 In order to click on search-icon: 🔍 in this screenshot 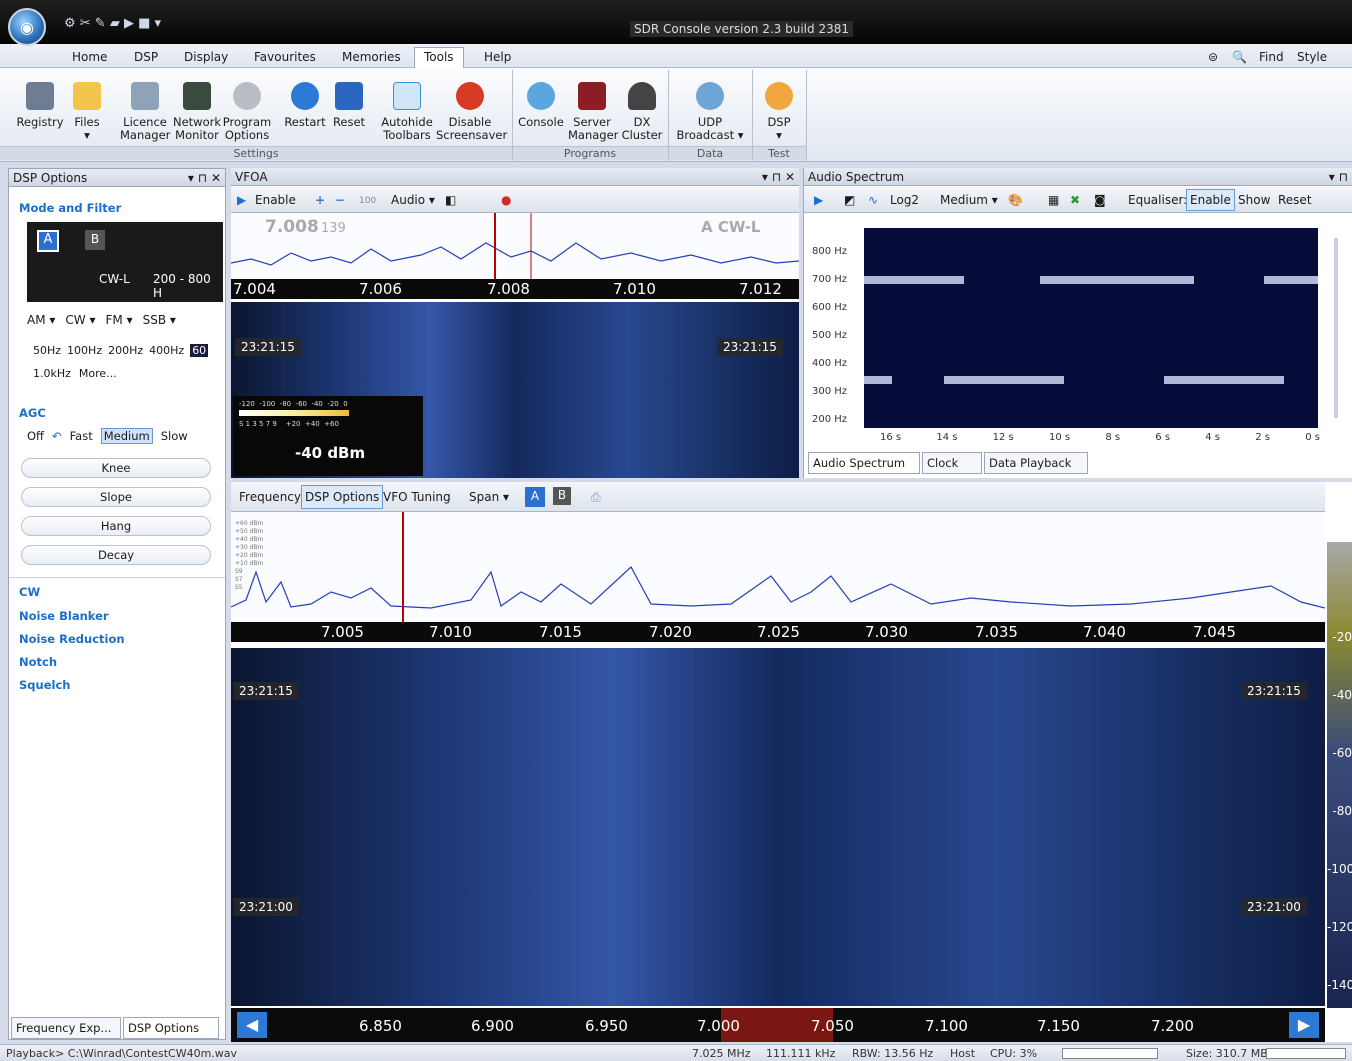, I will do `click(1239, 57)`.